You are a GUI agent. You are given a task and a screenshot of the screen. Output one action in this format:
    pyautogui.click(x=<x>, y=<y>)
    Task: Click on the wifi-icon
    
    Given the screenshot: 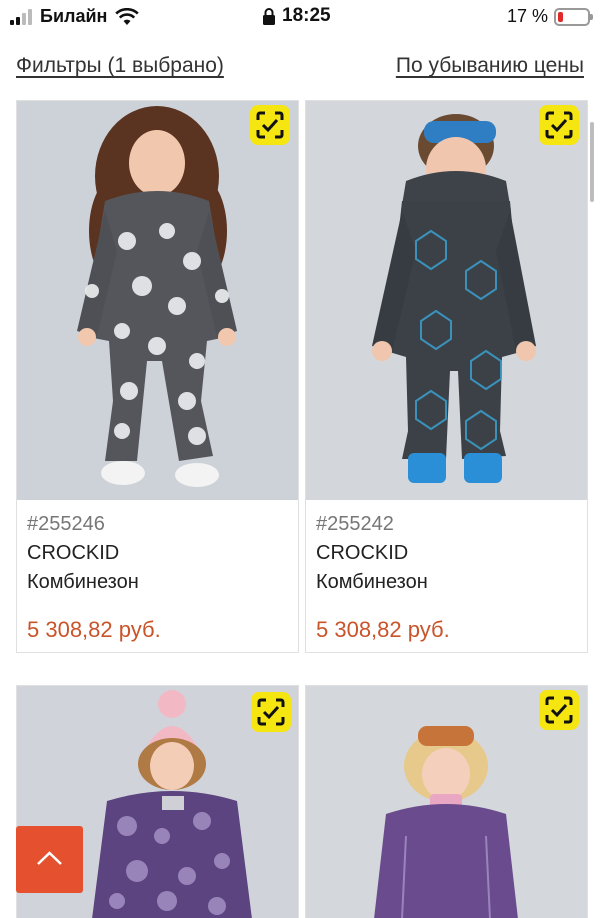 What is the action you would take?
    pyautogui.click(x=127, y=16)
    